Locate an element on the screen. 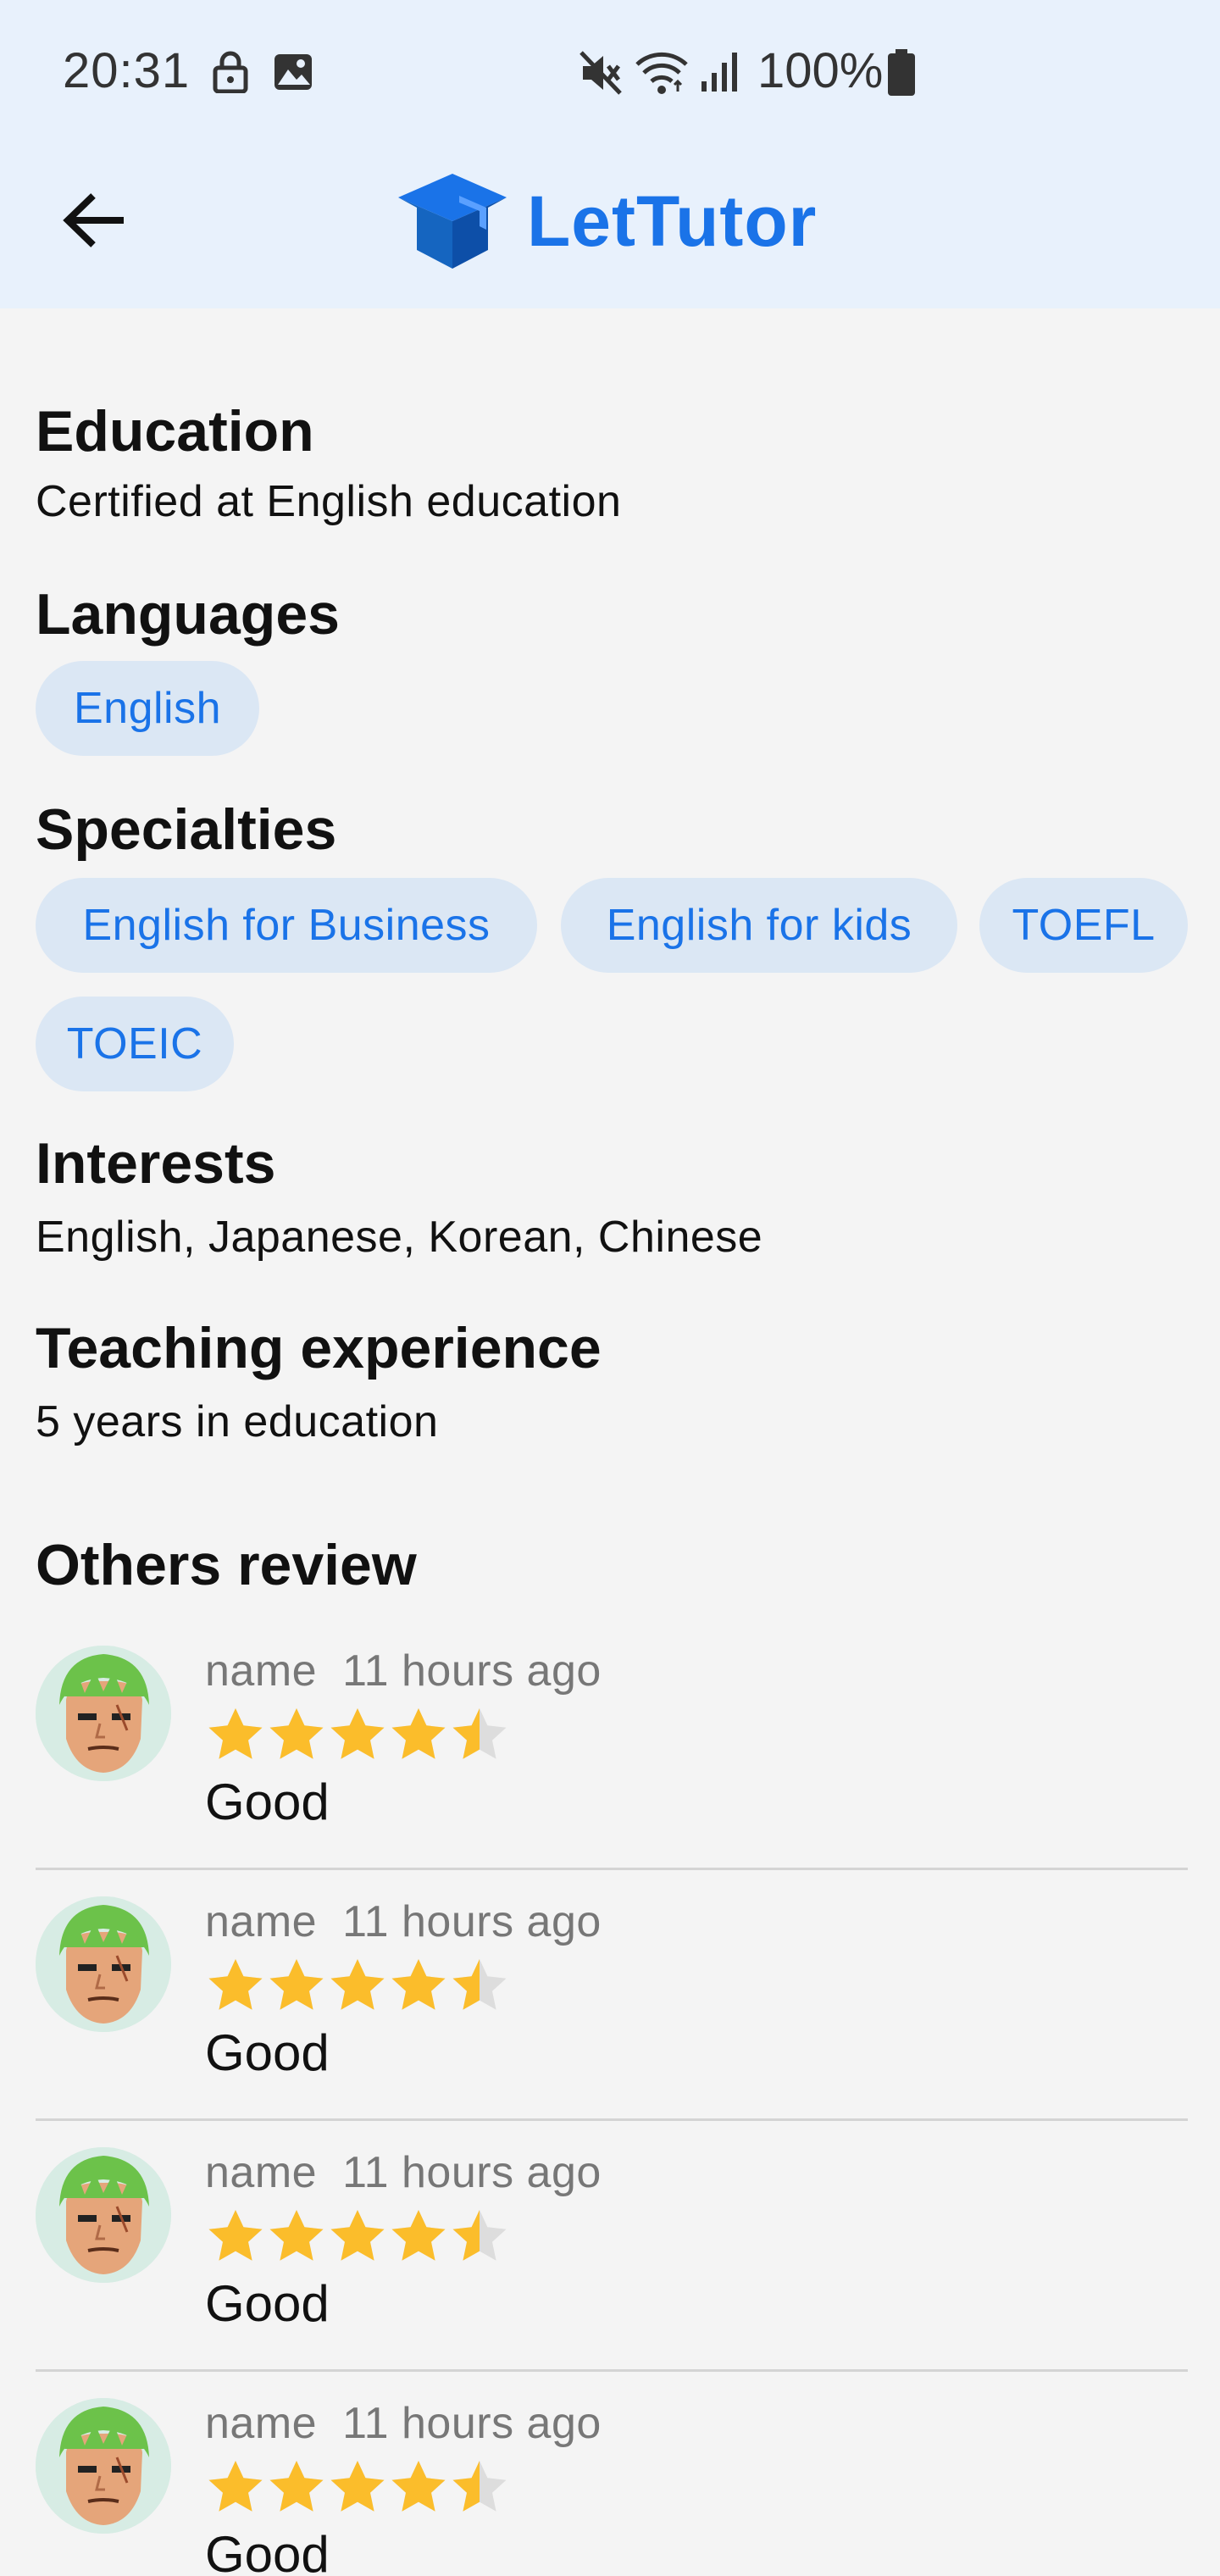  languages-title: Languages is located at coordinates (188, 614).